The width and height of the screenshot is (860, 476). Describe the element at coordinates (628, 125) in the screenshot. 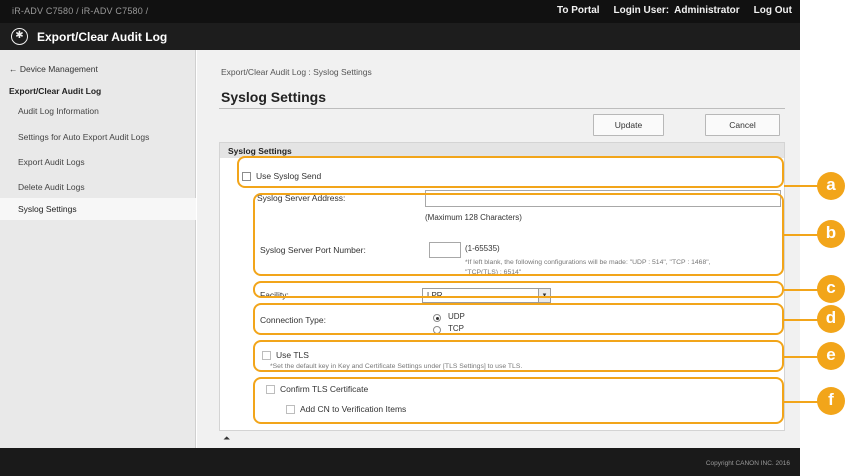

I see `update-button: Update` at that location.